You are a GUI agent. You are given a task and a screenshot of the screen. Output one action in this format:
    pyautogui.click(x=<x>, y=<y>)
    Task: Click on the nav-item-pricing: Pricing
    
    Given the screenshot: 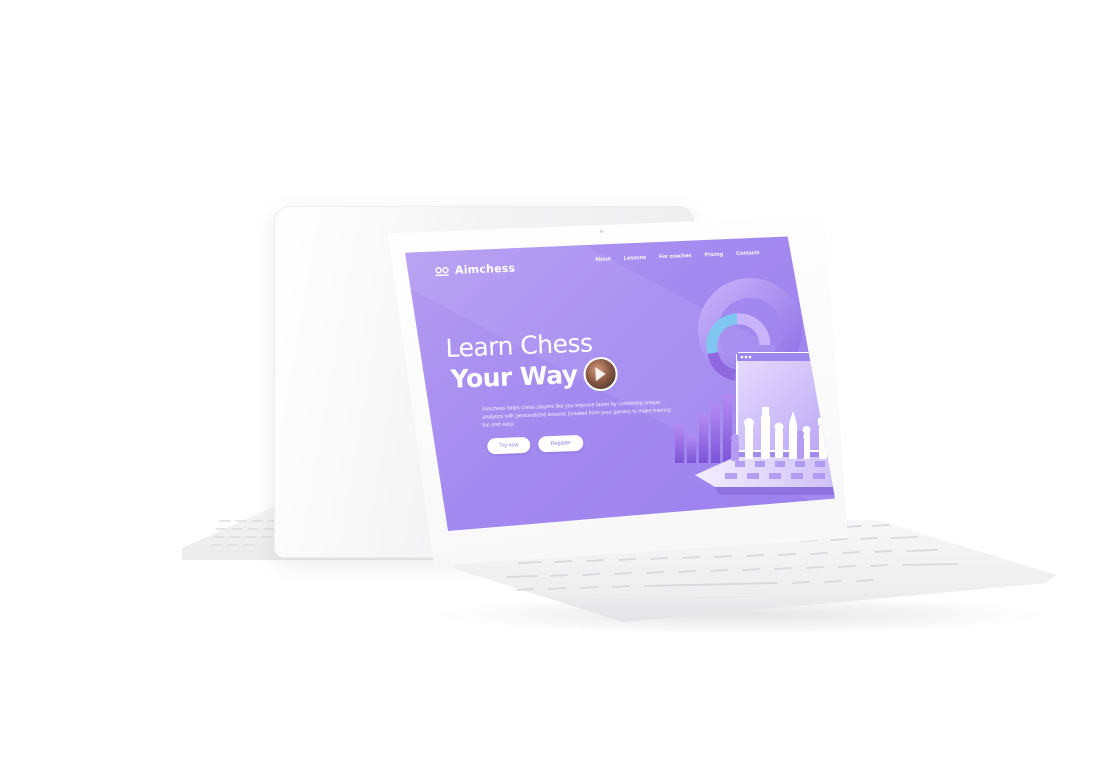 What is the action you would take?
    pyautogui.click(x=713, y=255)
    